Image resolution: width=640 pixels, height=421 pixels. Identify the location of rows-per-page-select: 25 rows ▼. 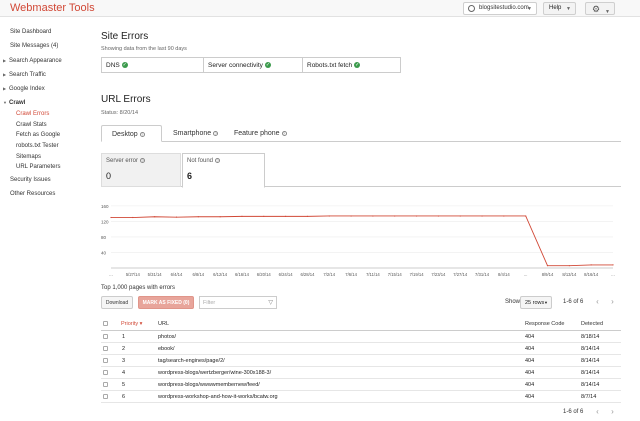
(536, 302).